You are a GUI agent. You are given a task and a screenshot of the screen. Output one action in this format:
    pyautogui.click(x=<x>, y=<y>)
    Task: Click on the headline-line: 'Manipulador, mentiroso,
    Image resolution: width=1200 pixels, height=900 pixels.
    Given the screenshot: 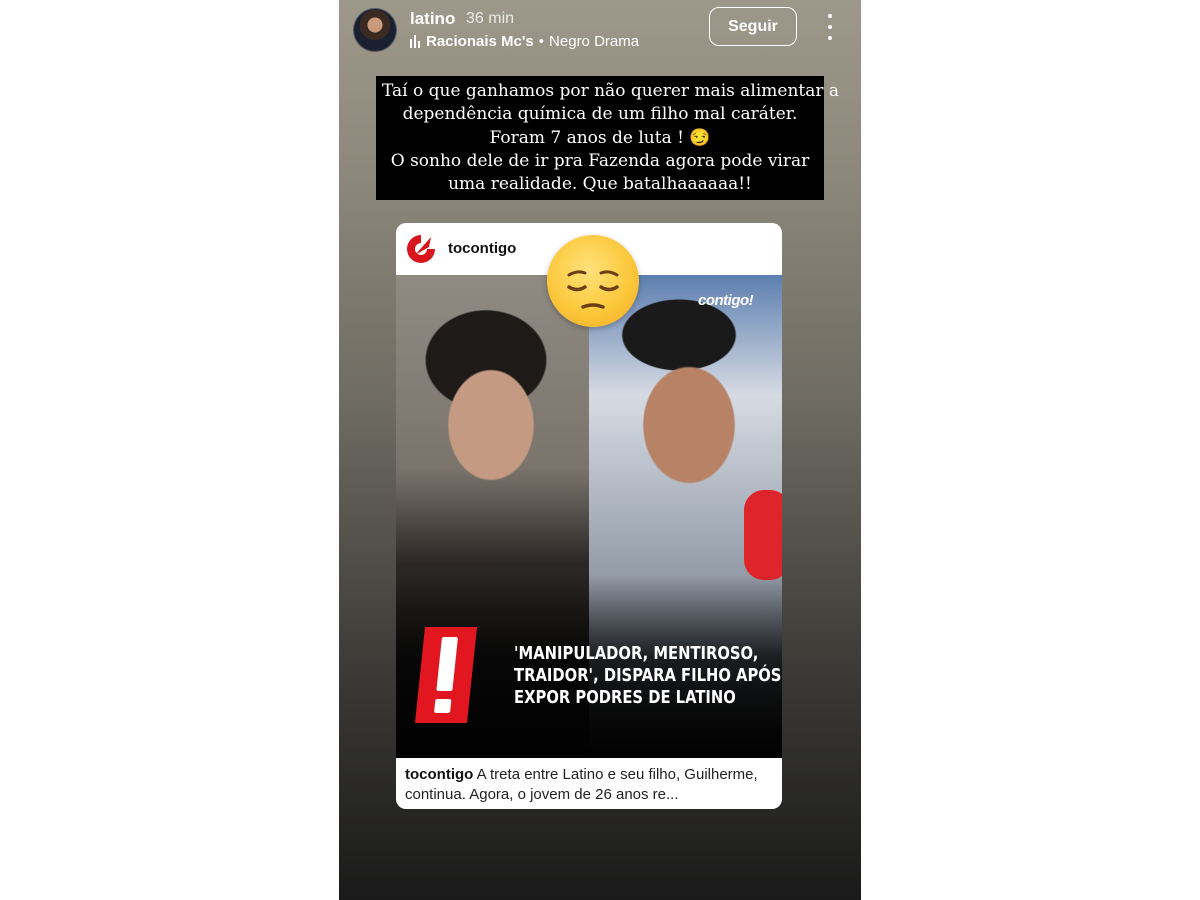 What is the action you would take?
    pyautogui.click(x=636, y=653)
    